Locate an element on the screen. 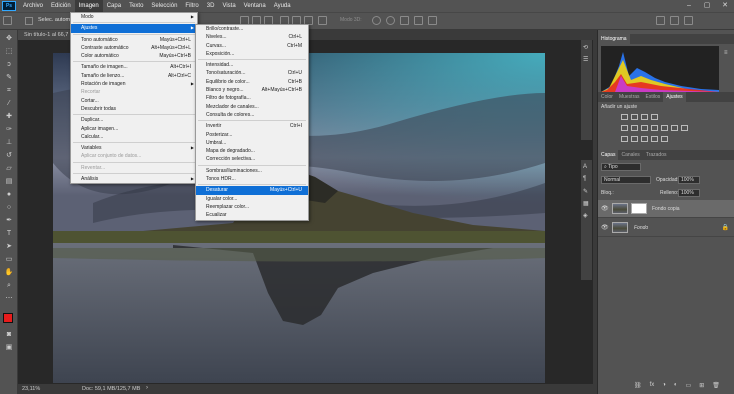 The height and width of the screenshot is (394, 734). zoom-tool-icon: ⌕ is located at coordinates (9, 285).